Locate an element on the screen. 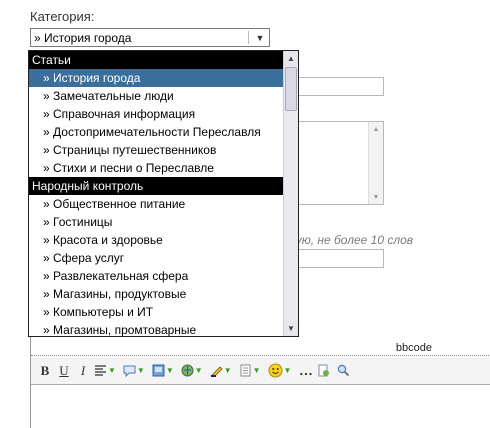 The height and width of the screenshot is (428, 490). list-icon is located at coordinates (245, 370).